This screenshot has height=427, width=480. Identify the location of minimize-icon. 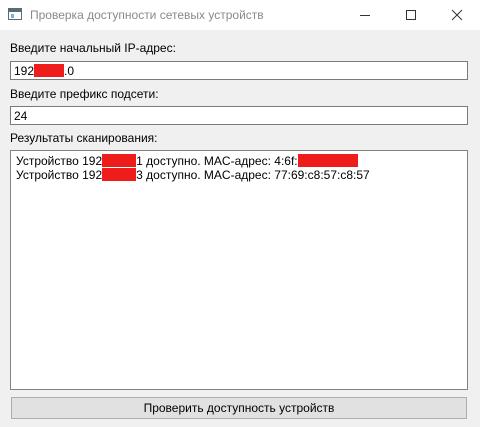
(365, 15).